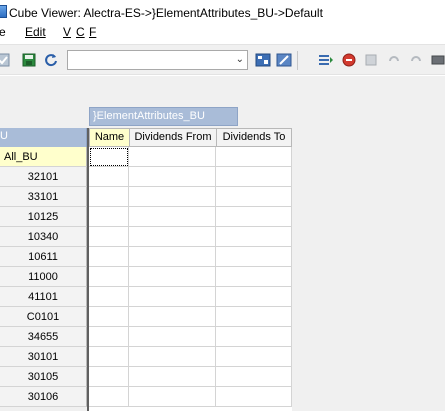  Describe the element at coordinates (43, 277) in the screenshot. I see `row-header: 11000` at that location.